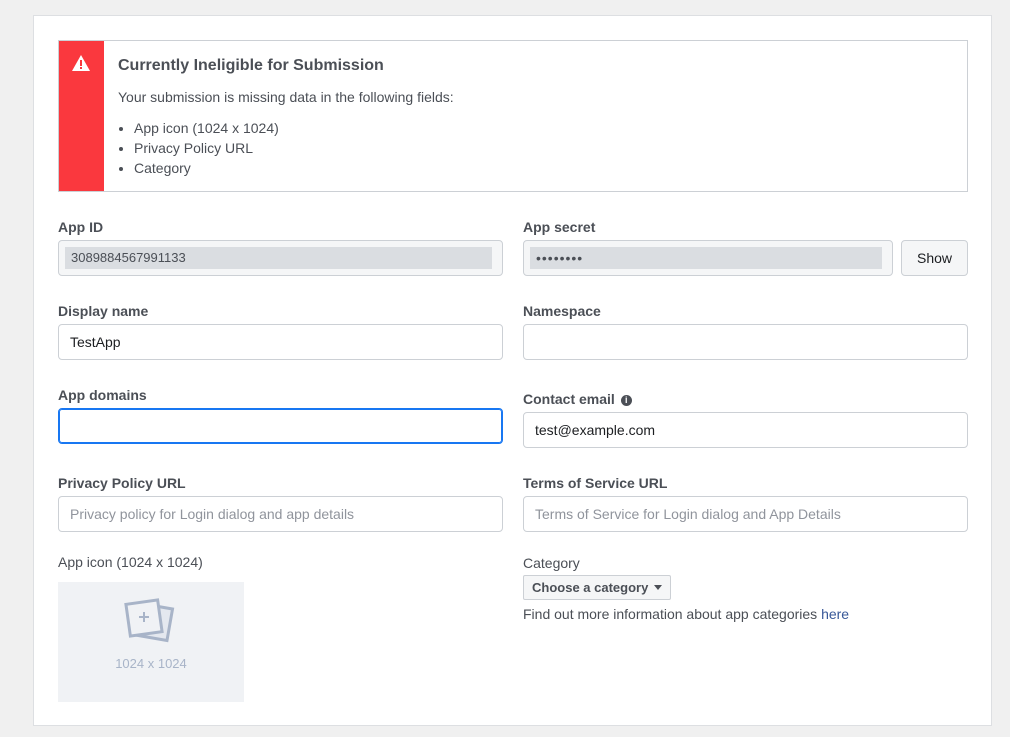  What do you see at coordinates (251, 65) in the screenshot?
I see `alert-title: Currently Ineligible for Submission` at bounding box center [251, 65].